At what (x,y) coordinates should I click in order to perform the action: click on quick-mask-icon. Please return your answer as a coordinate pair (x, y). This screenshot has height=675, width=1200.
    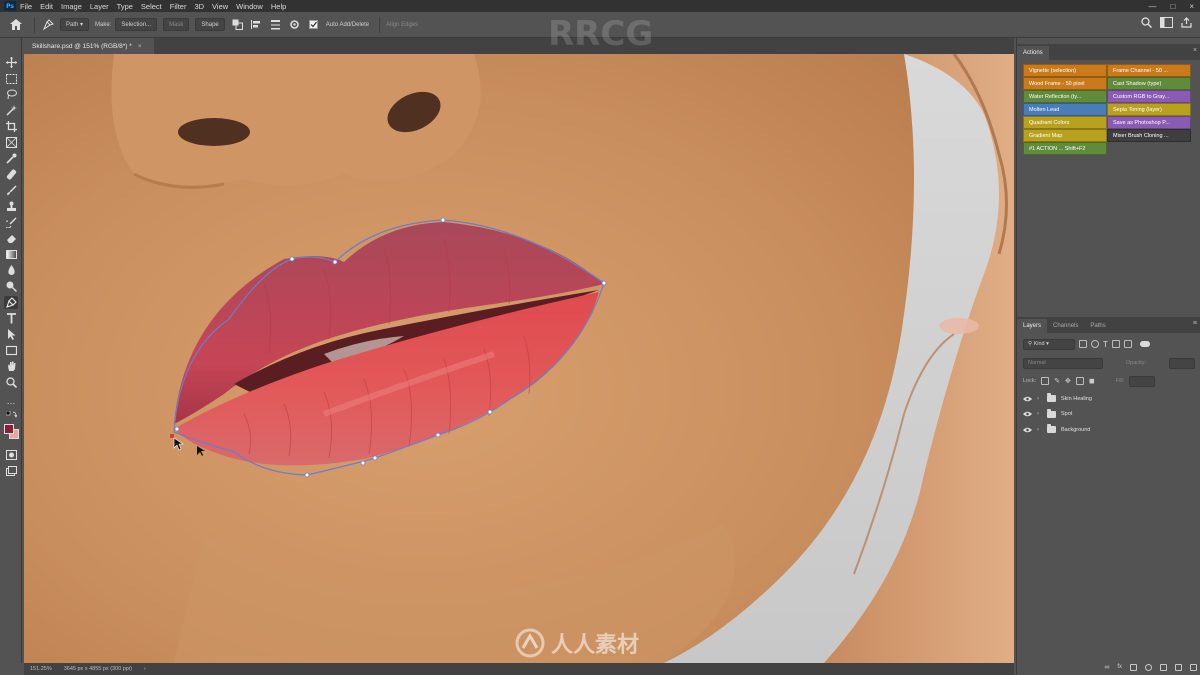
    Looking at the image, I should click on (11, 454).